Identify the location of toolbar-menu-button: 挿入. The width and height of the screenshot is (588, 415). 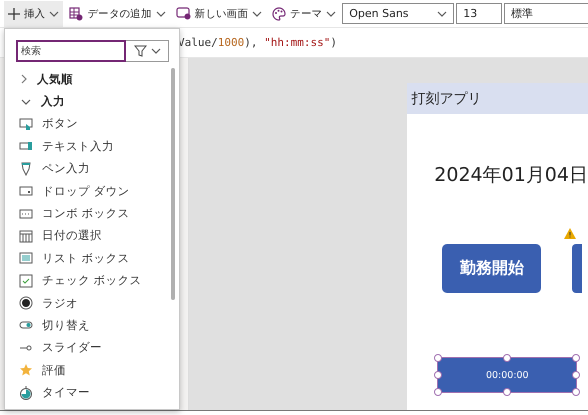
(34, 13).